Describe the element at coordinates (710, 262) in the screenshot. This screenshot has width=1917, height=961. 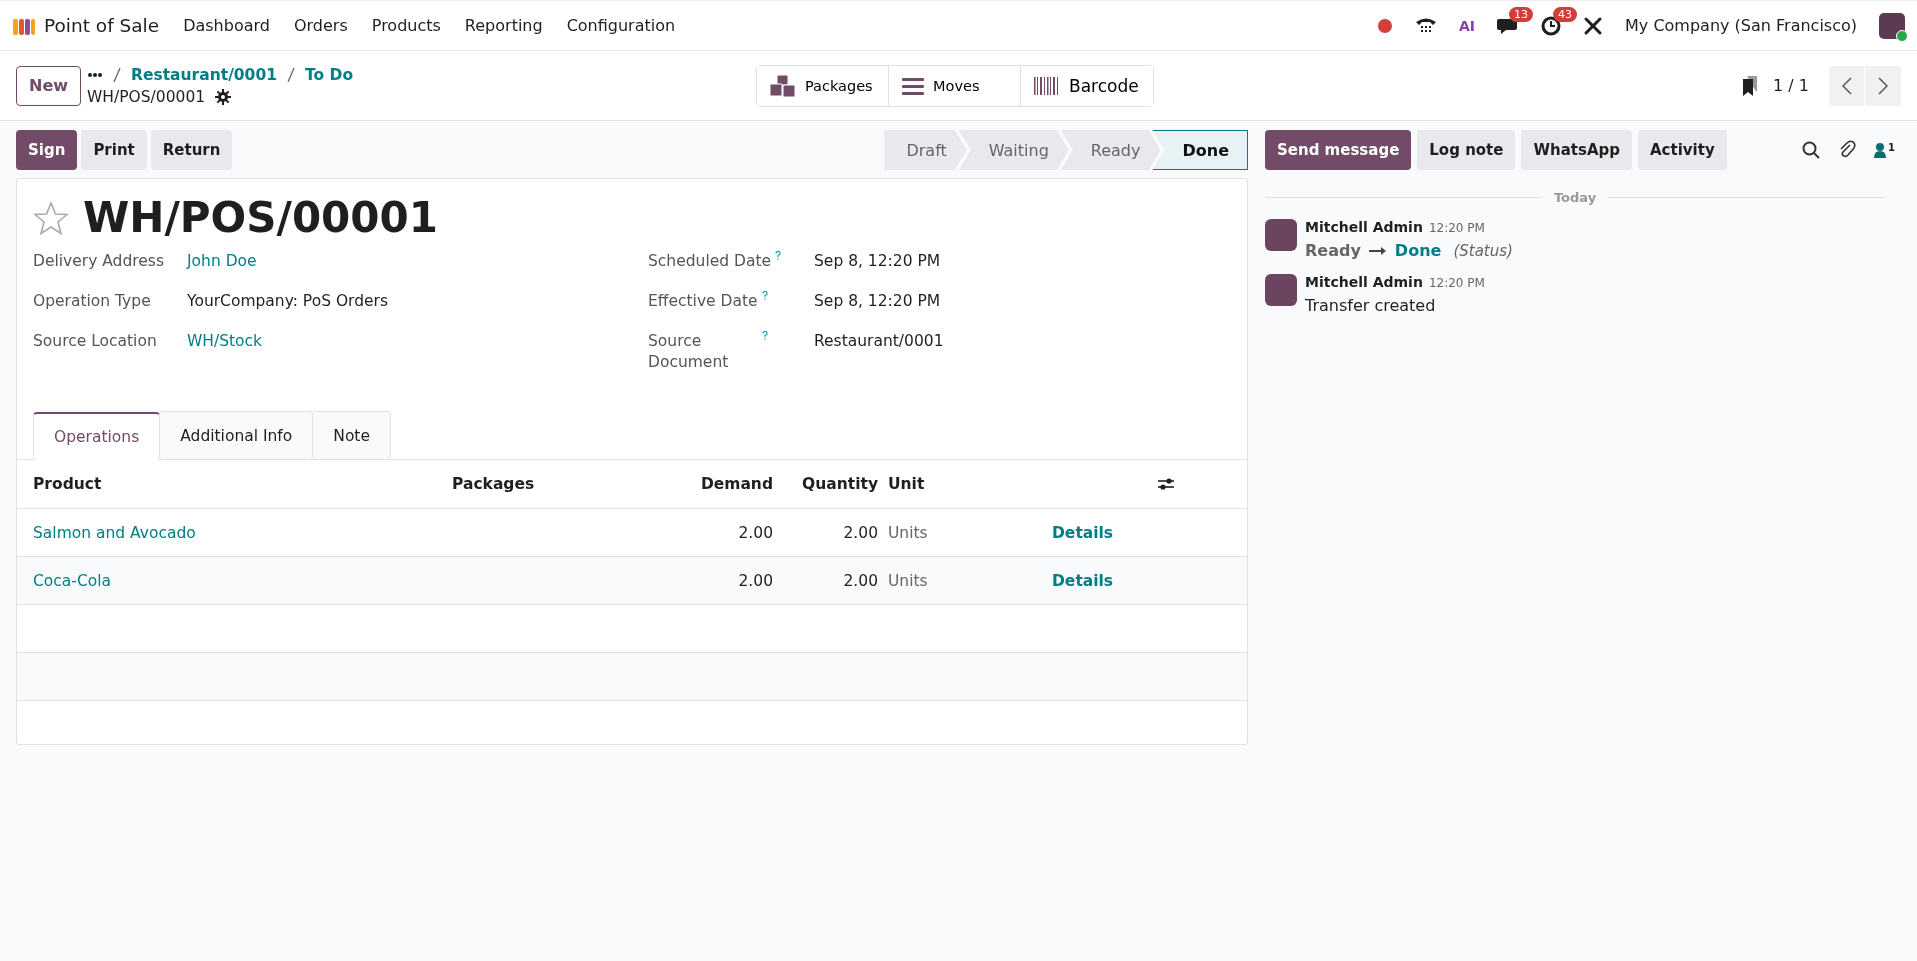
I see `field-label: Scheduled Date` at that location.